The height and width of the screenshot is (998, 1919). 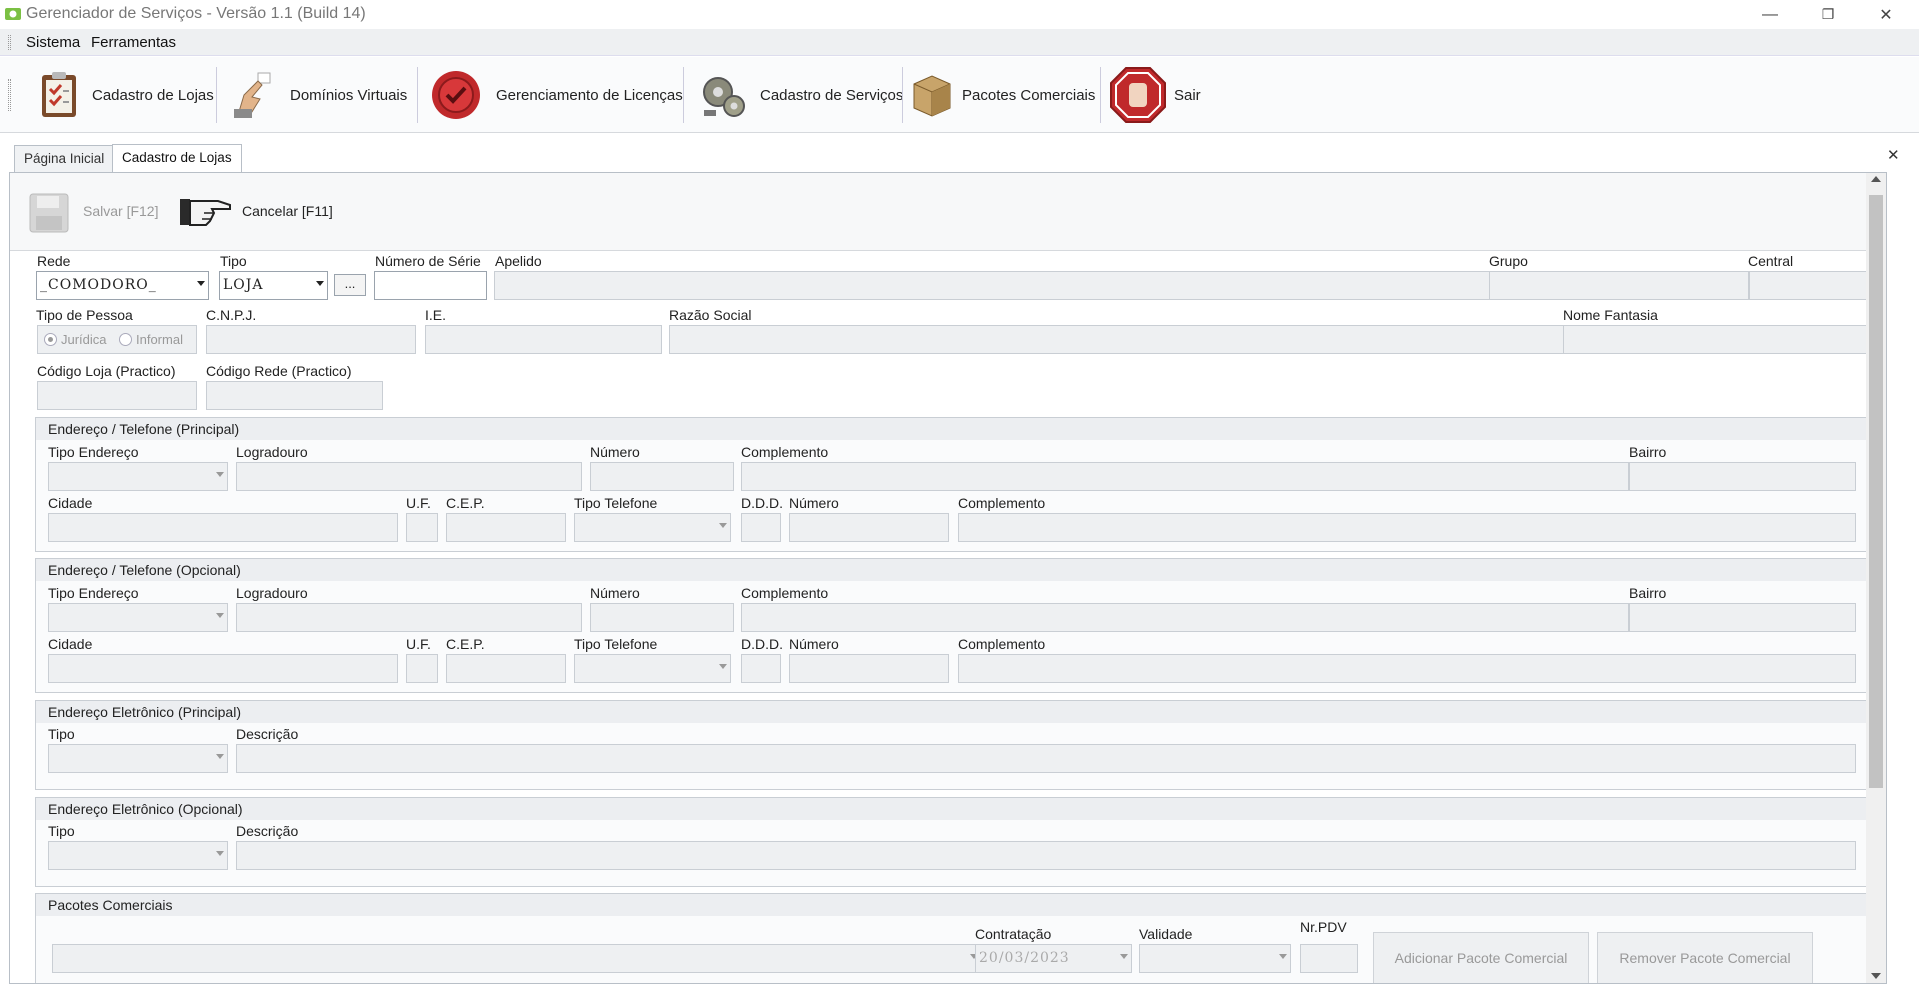 I want to click on toolbar-dominios-virtuais: Domínios Virtuais, so click(x=317, y=95).